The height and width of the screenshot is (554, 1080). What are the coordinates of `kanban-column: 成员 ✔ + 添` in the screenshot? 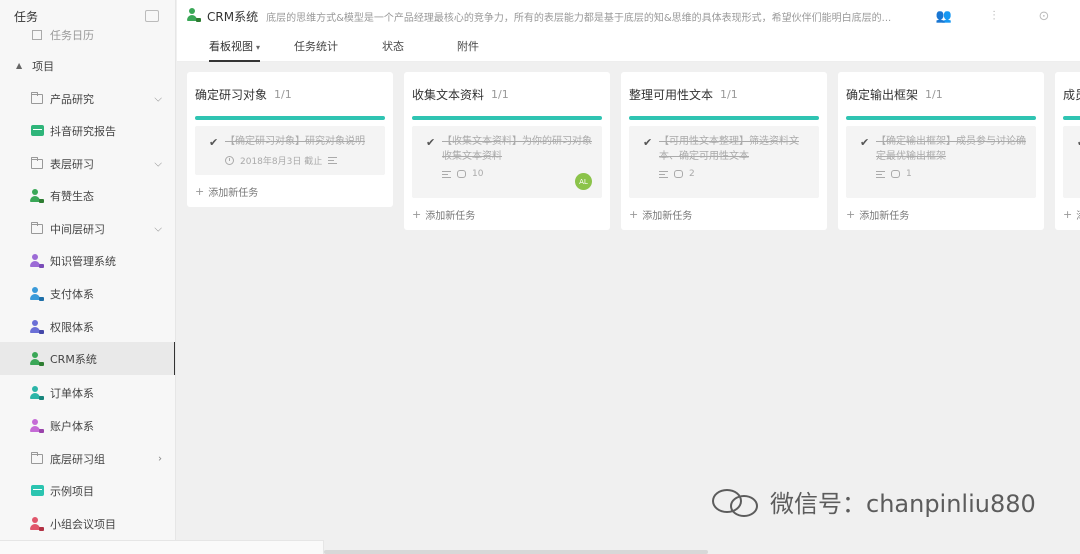 It's located at (1067, 151).